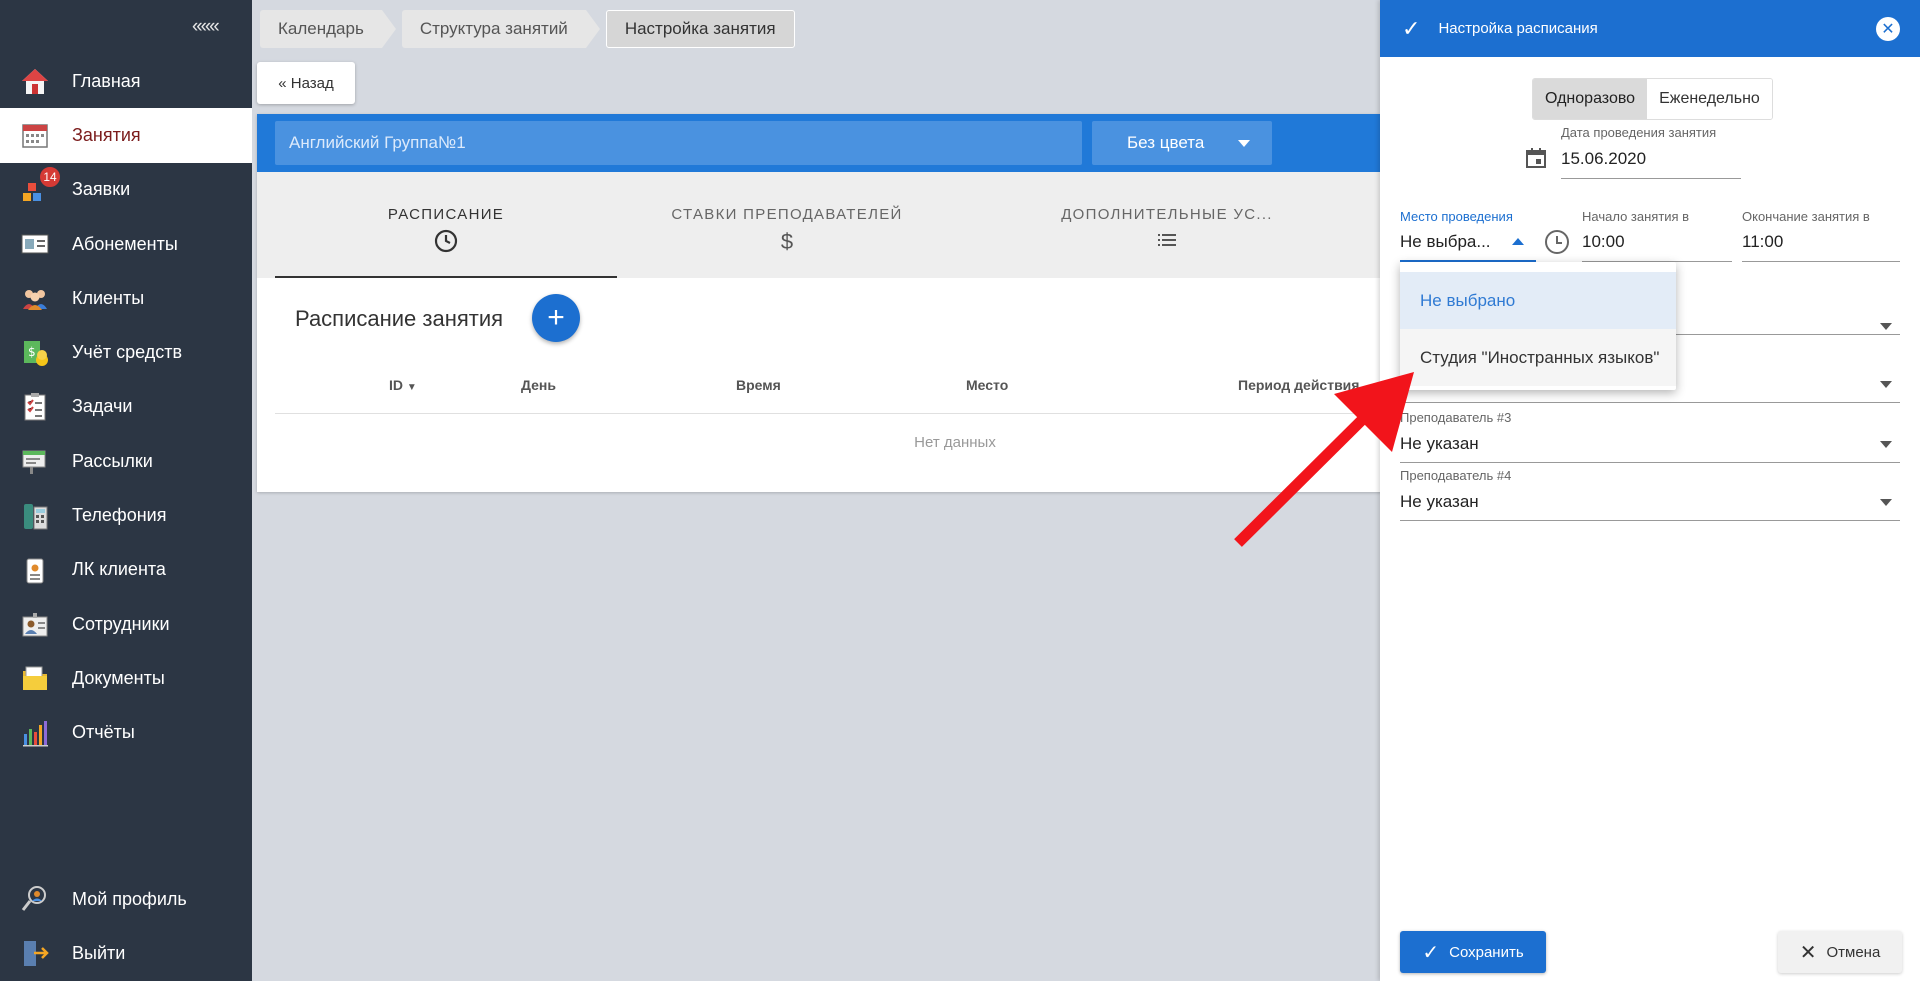 The width and height of the screenshot is (1920, 981). I want to click on sidebar-item-mailings: Рассылки, so click(126, 461).